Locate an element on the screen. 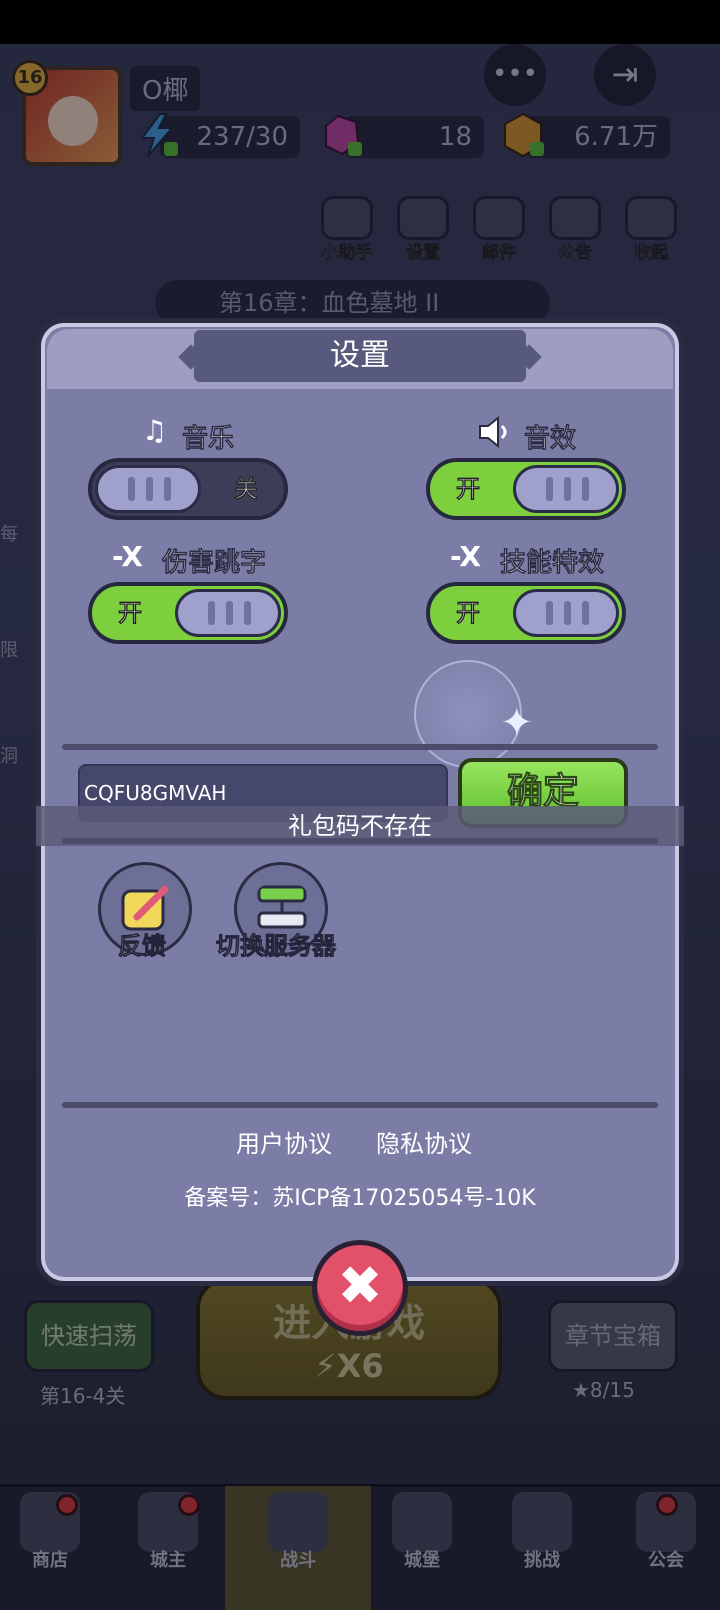  close-button: ✖ is located at coordinates (360, 1288).